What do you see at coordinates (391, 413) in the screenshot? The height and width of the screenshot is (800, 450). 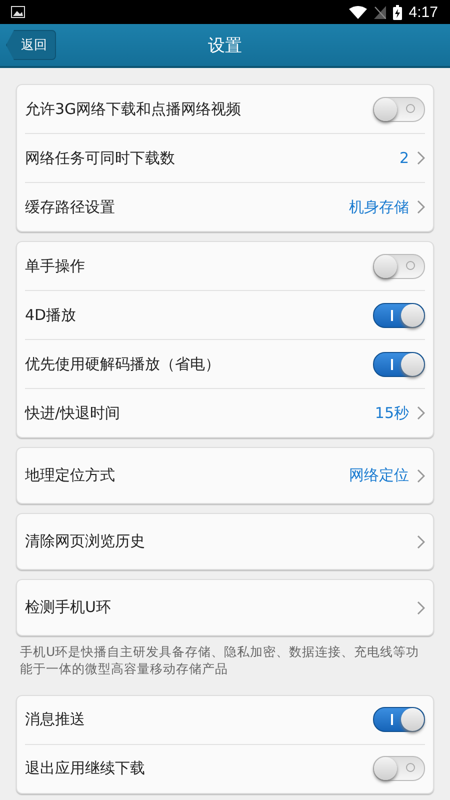 I see `setting-value: 15秒` at bounding box center [391, 413].